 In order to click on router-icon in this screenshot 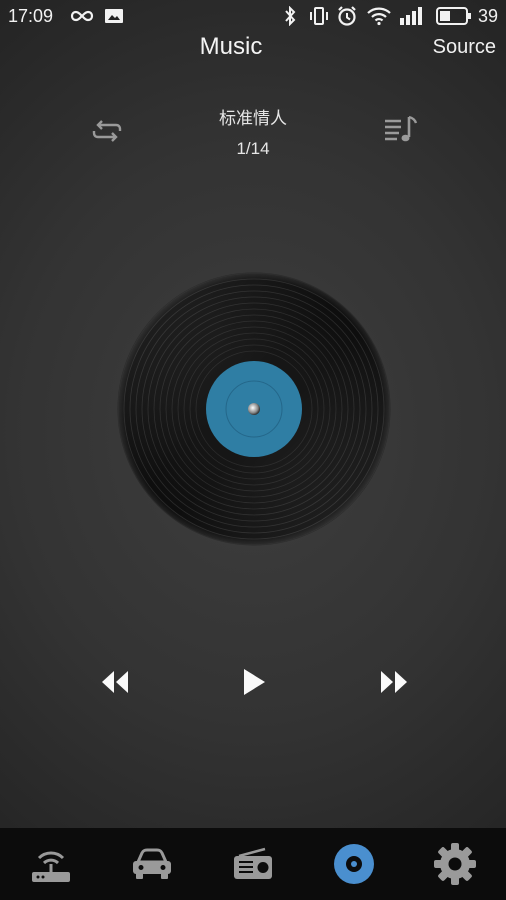, I will do `click(50, 866)`.